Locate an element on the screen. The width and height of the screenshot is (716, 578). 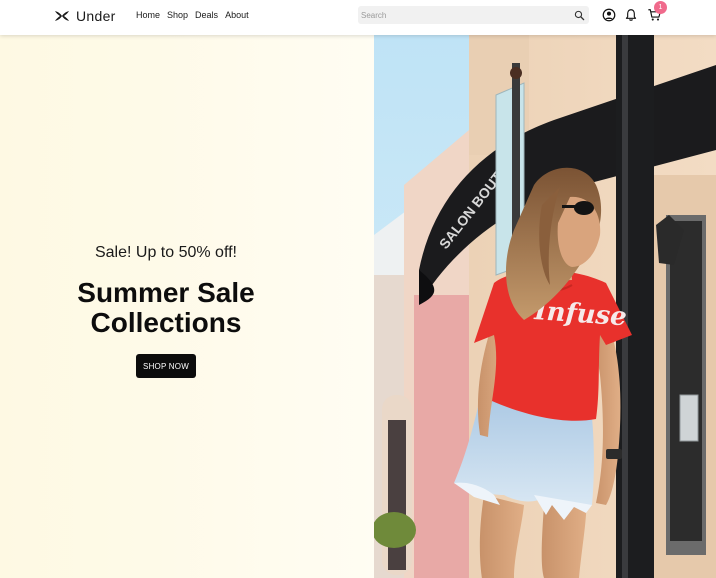
shop-now-button: SHOP NOW is located at coordinates (166, 366).